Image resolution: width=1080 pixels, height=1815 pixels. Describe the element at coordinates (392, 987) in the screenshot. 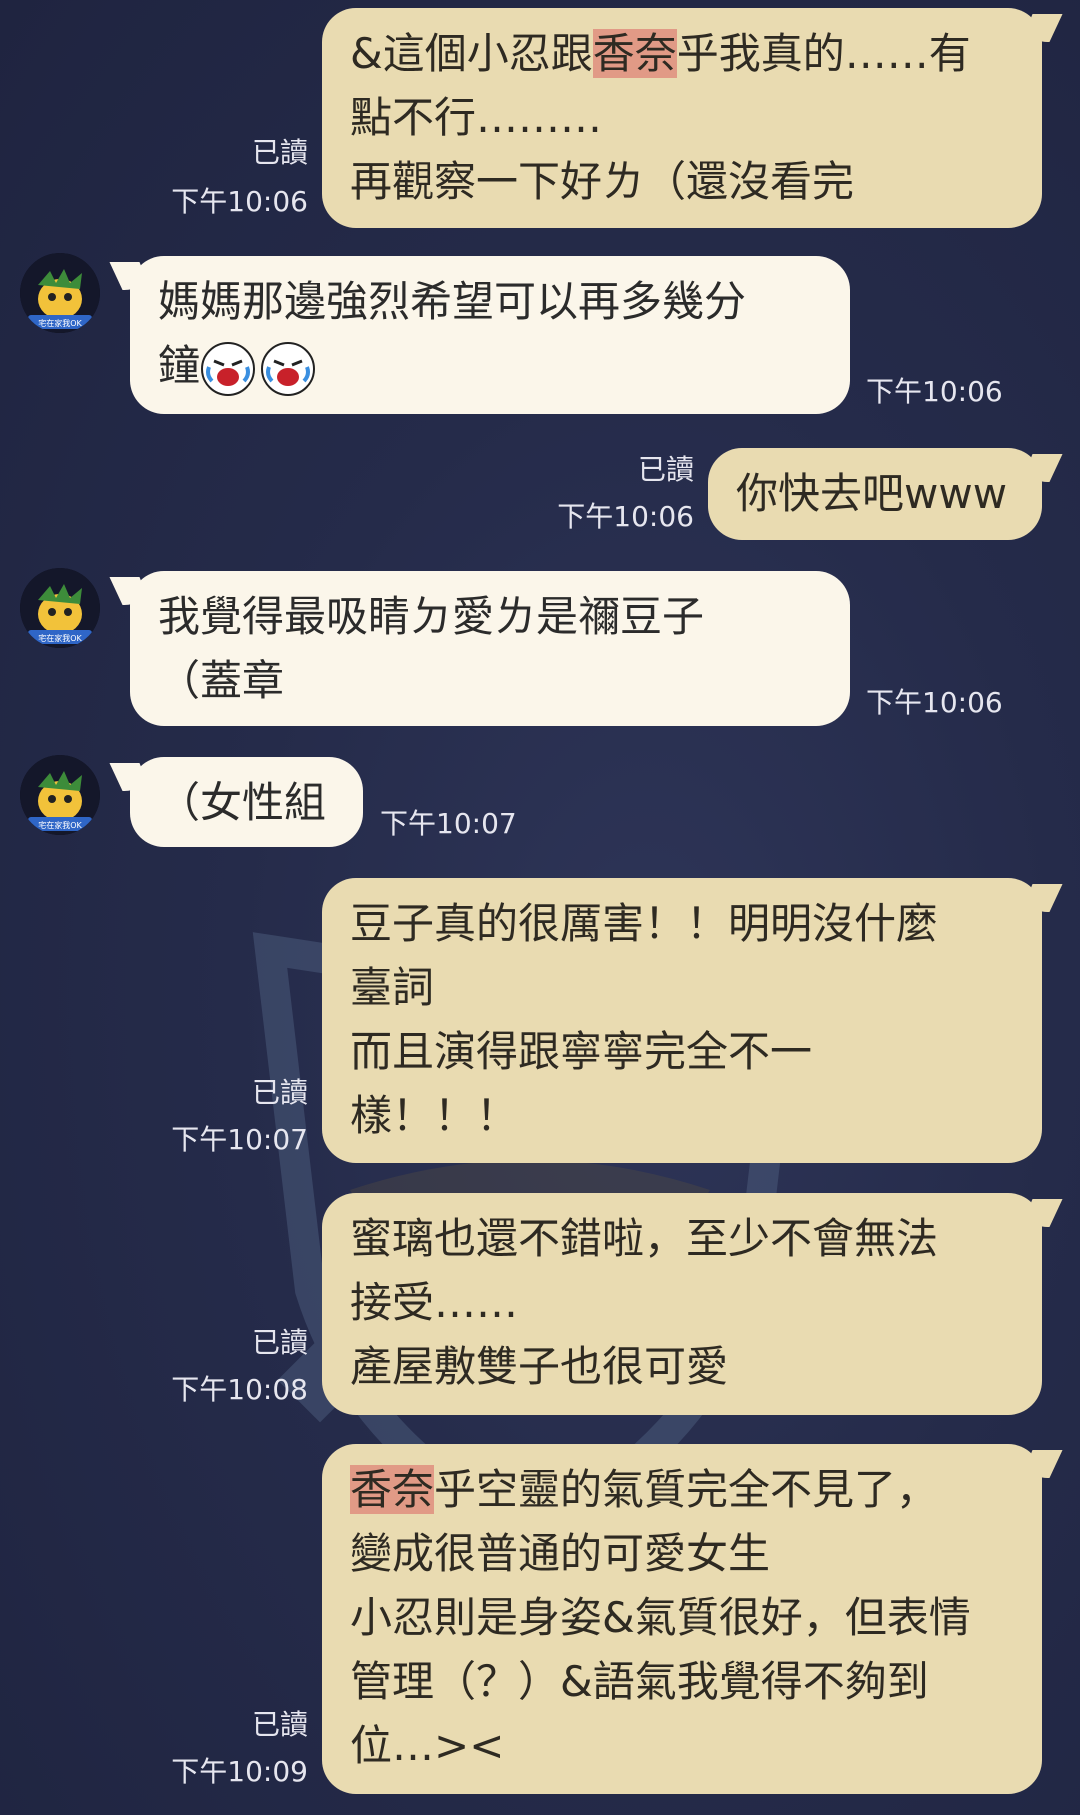

I see `message-line: 臺詞` at that location.